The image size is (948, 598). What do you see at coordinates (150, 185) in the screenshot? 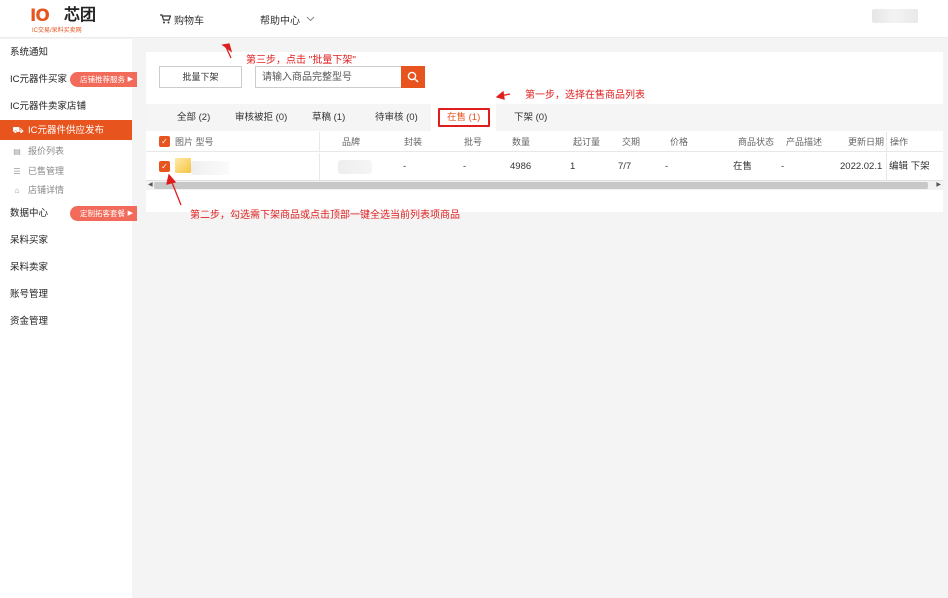
I see `scroll-left-icon: ◀` at bounding box center [150, 185].